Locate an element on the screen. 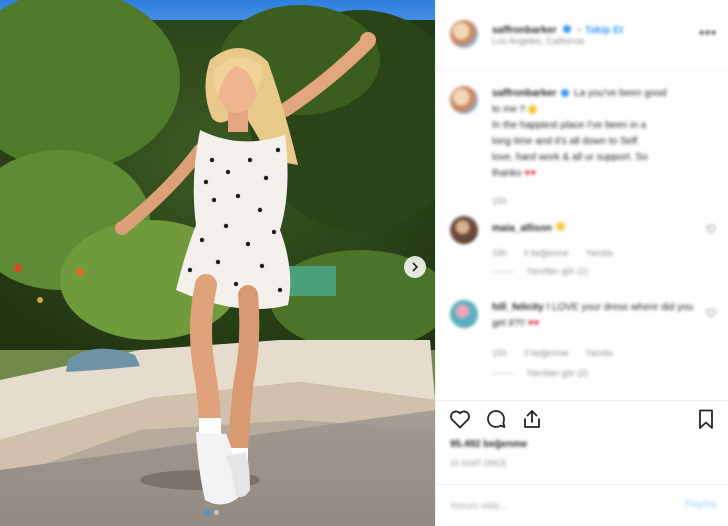 The height and width of the screenshot is (526, 728). chevron-right-icon is located at coordinates (415, 267).